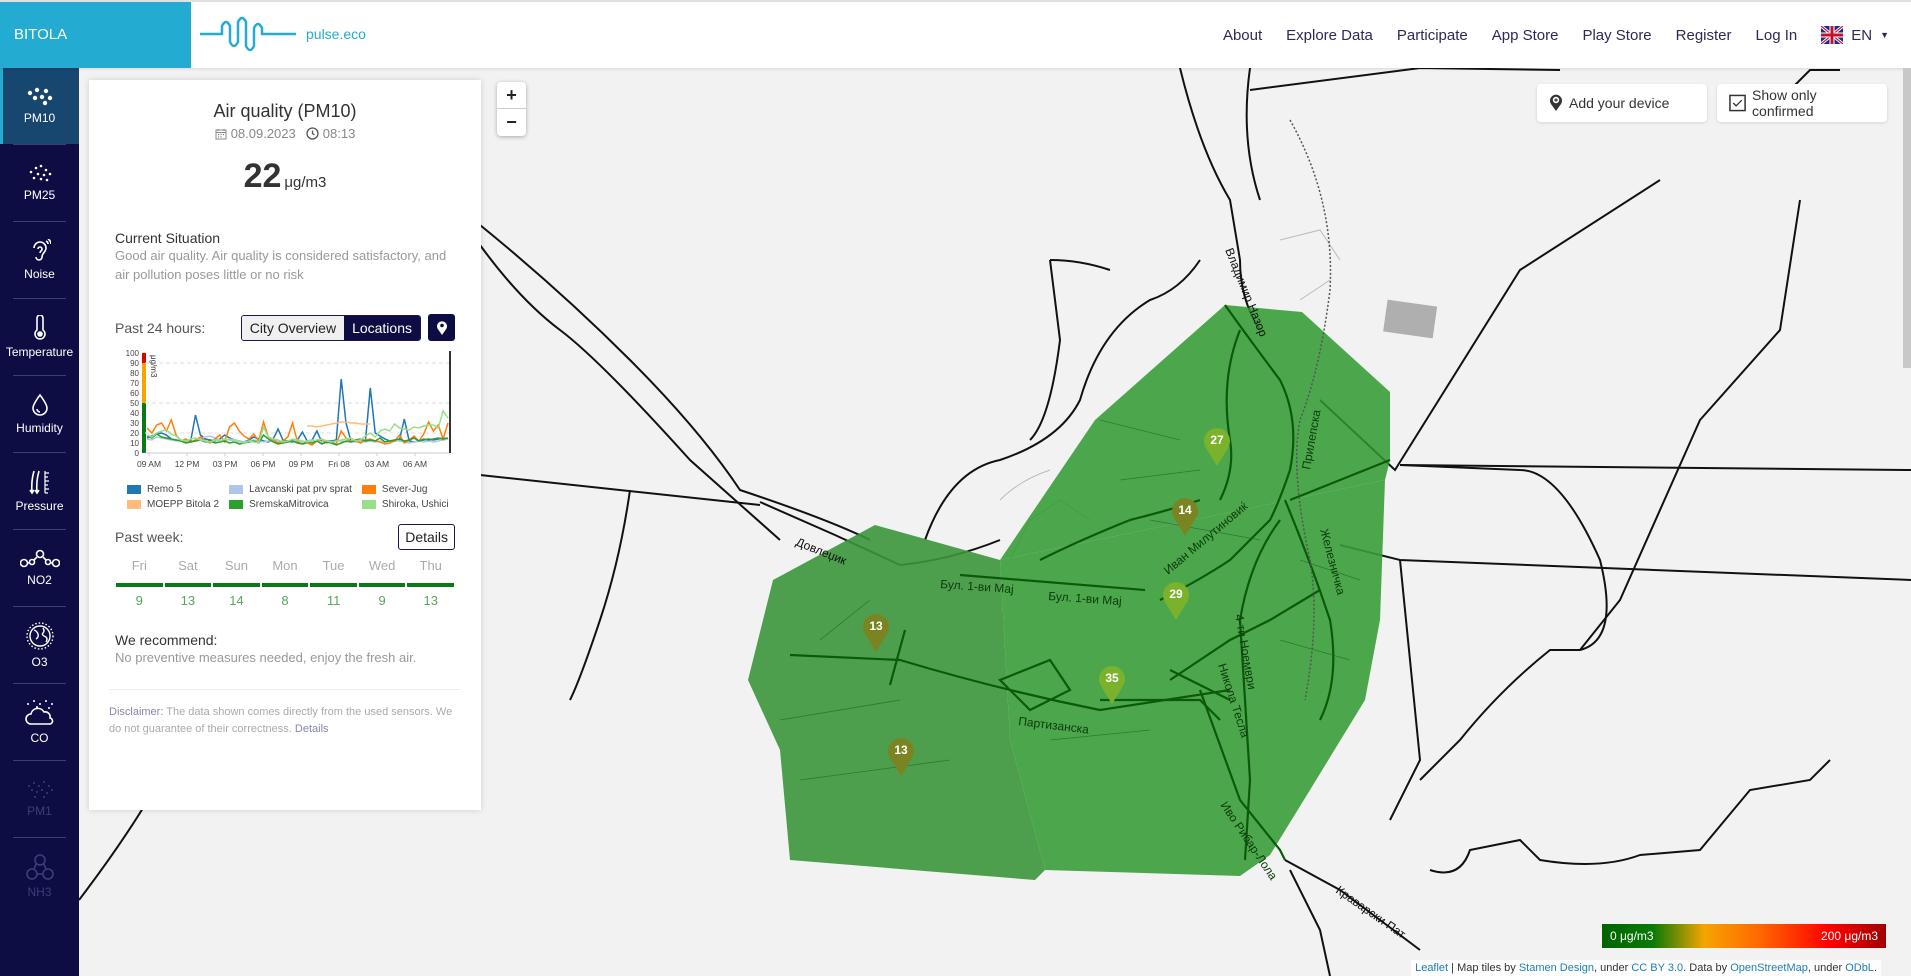  I want to click on zoom-out-button: −, so click(511, 122).